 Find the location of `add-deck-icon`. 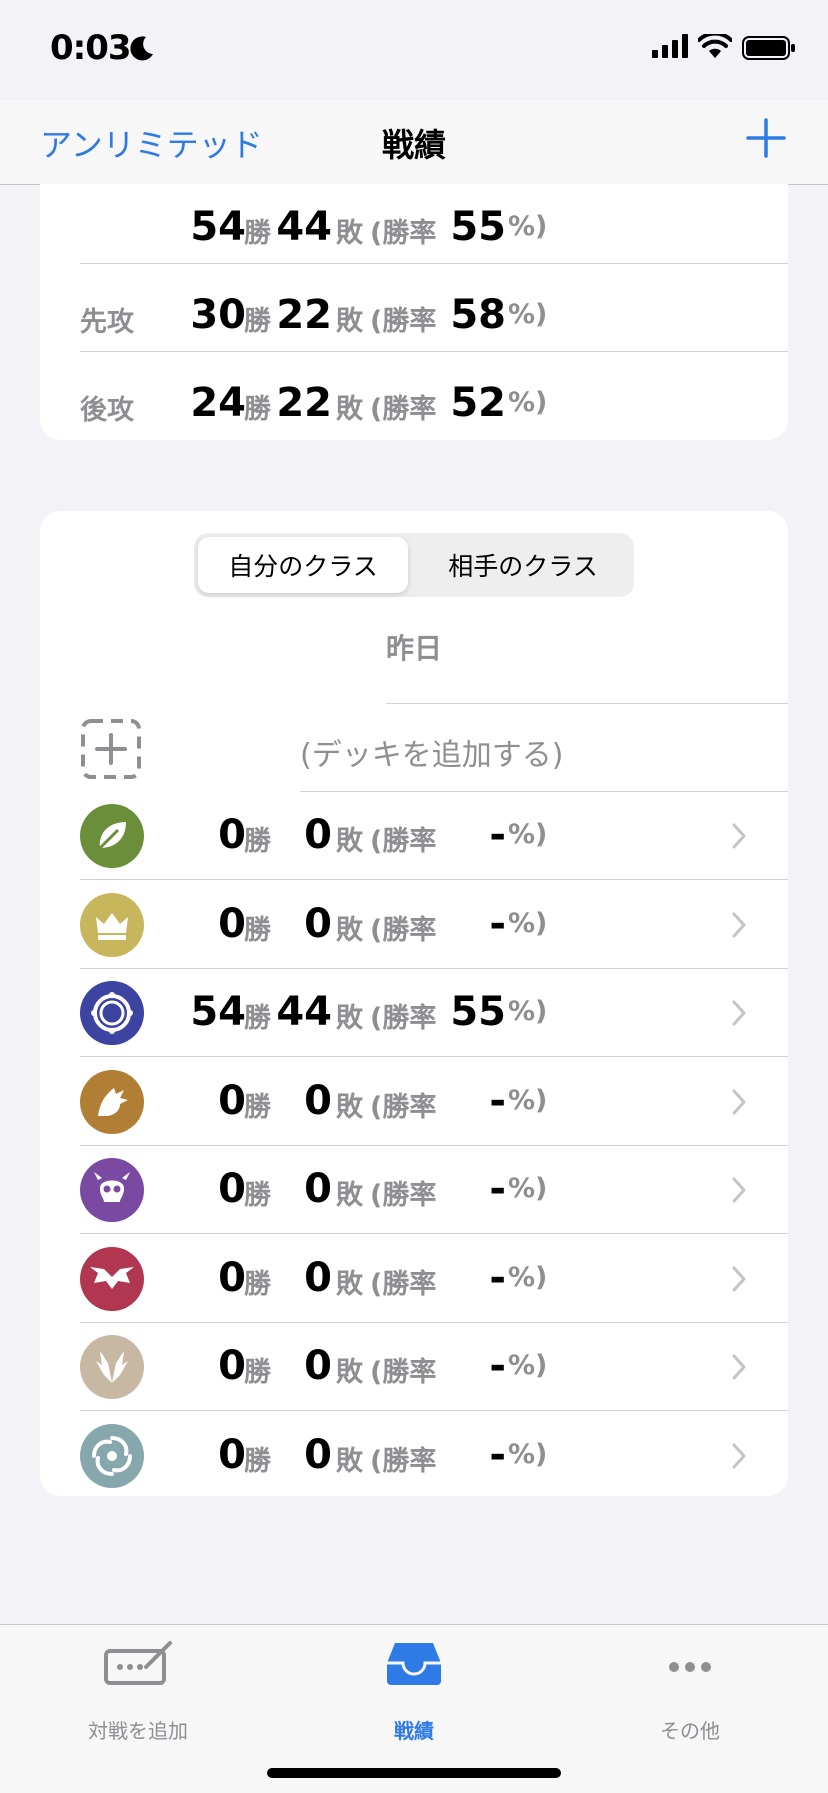

add-deck-icon is located at coordinates (111, 749).